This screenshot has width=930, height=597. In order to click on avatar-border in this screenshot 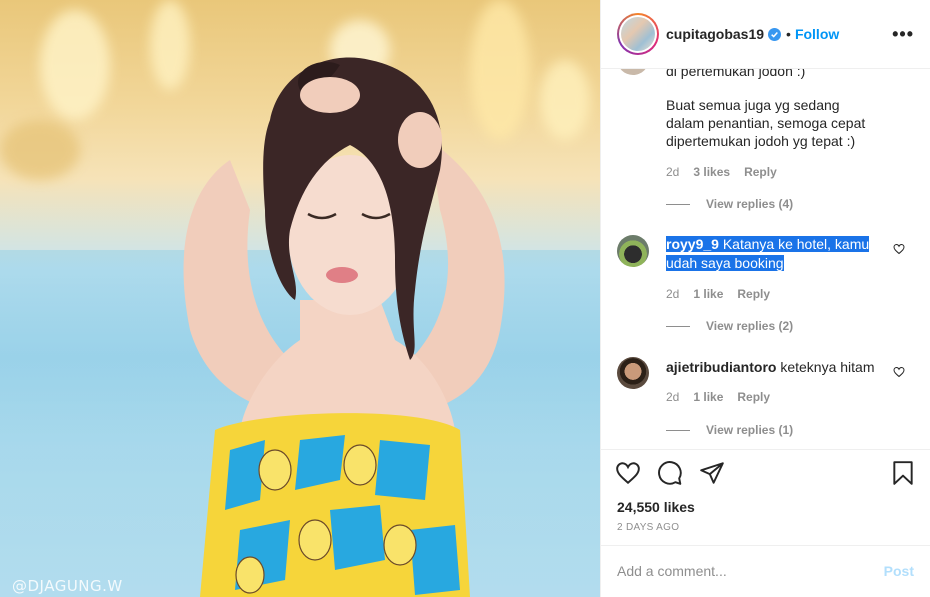, I will do `click(638, 34)`.